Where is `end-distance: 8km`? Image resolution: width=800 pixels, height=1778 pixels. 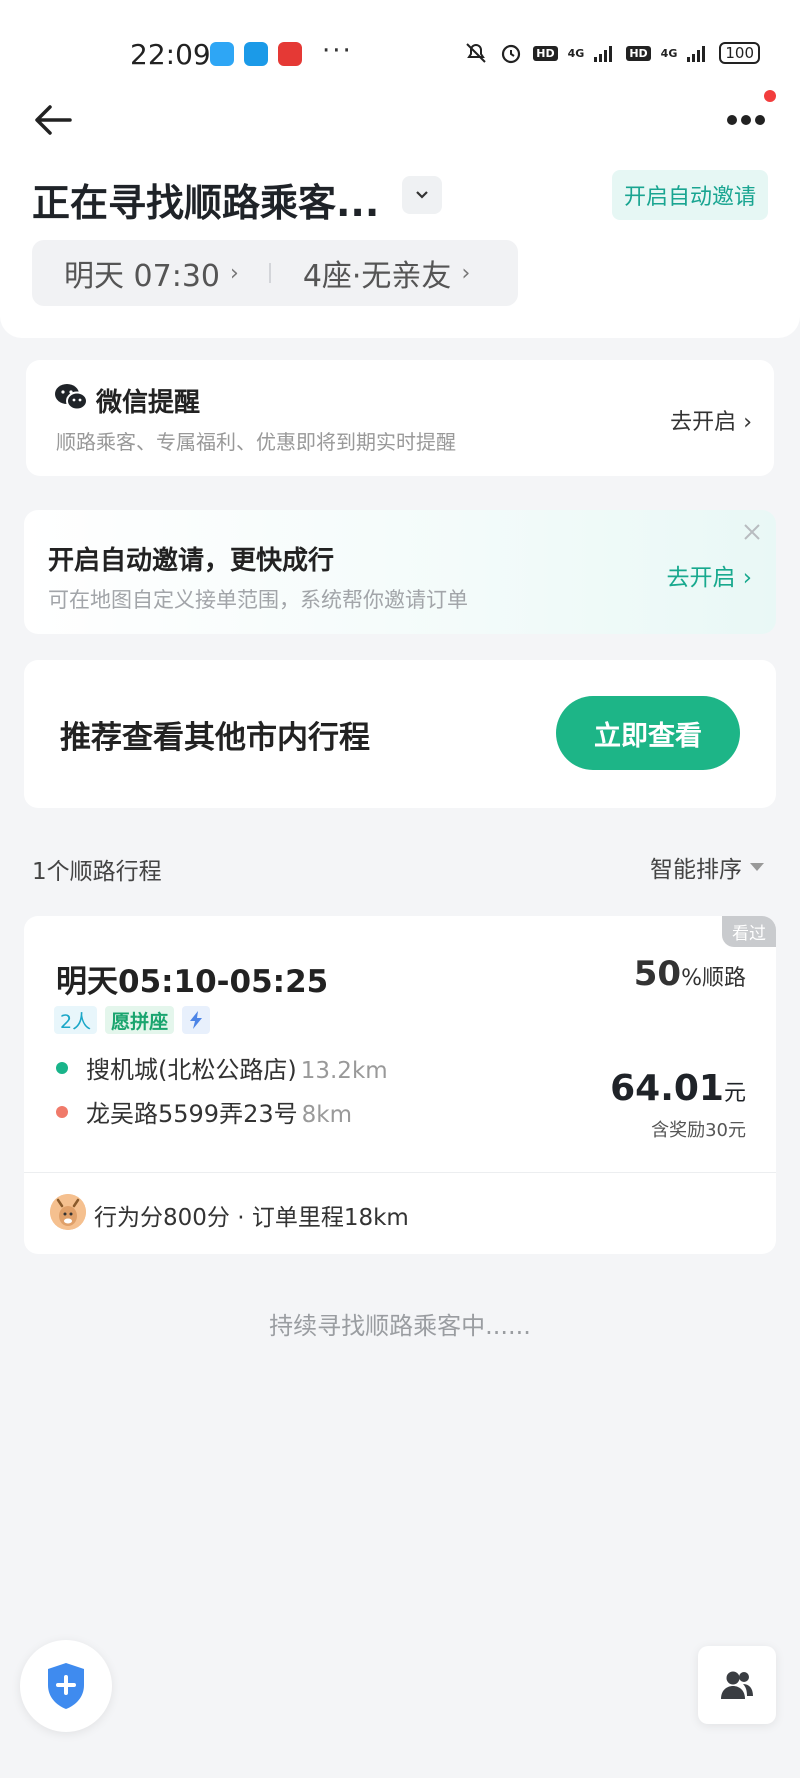
end-distance: 8km is located at coordinates (326, 1115).